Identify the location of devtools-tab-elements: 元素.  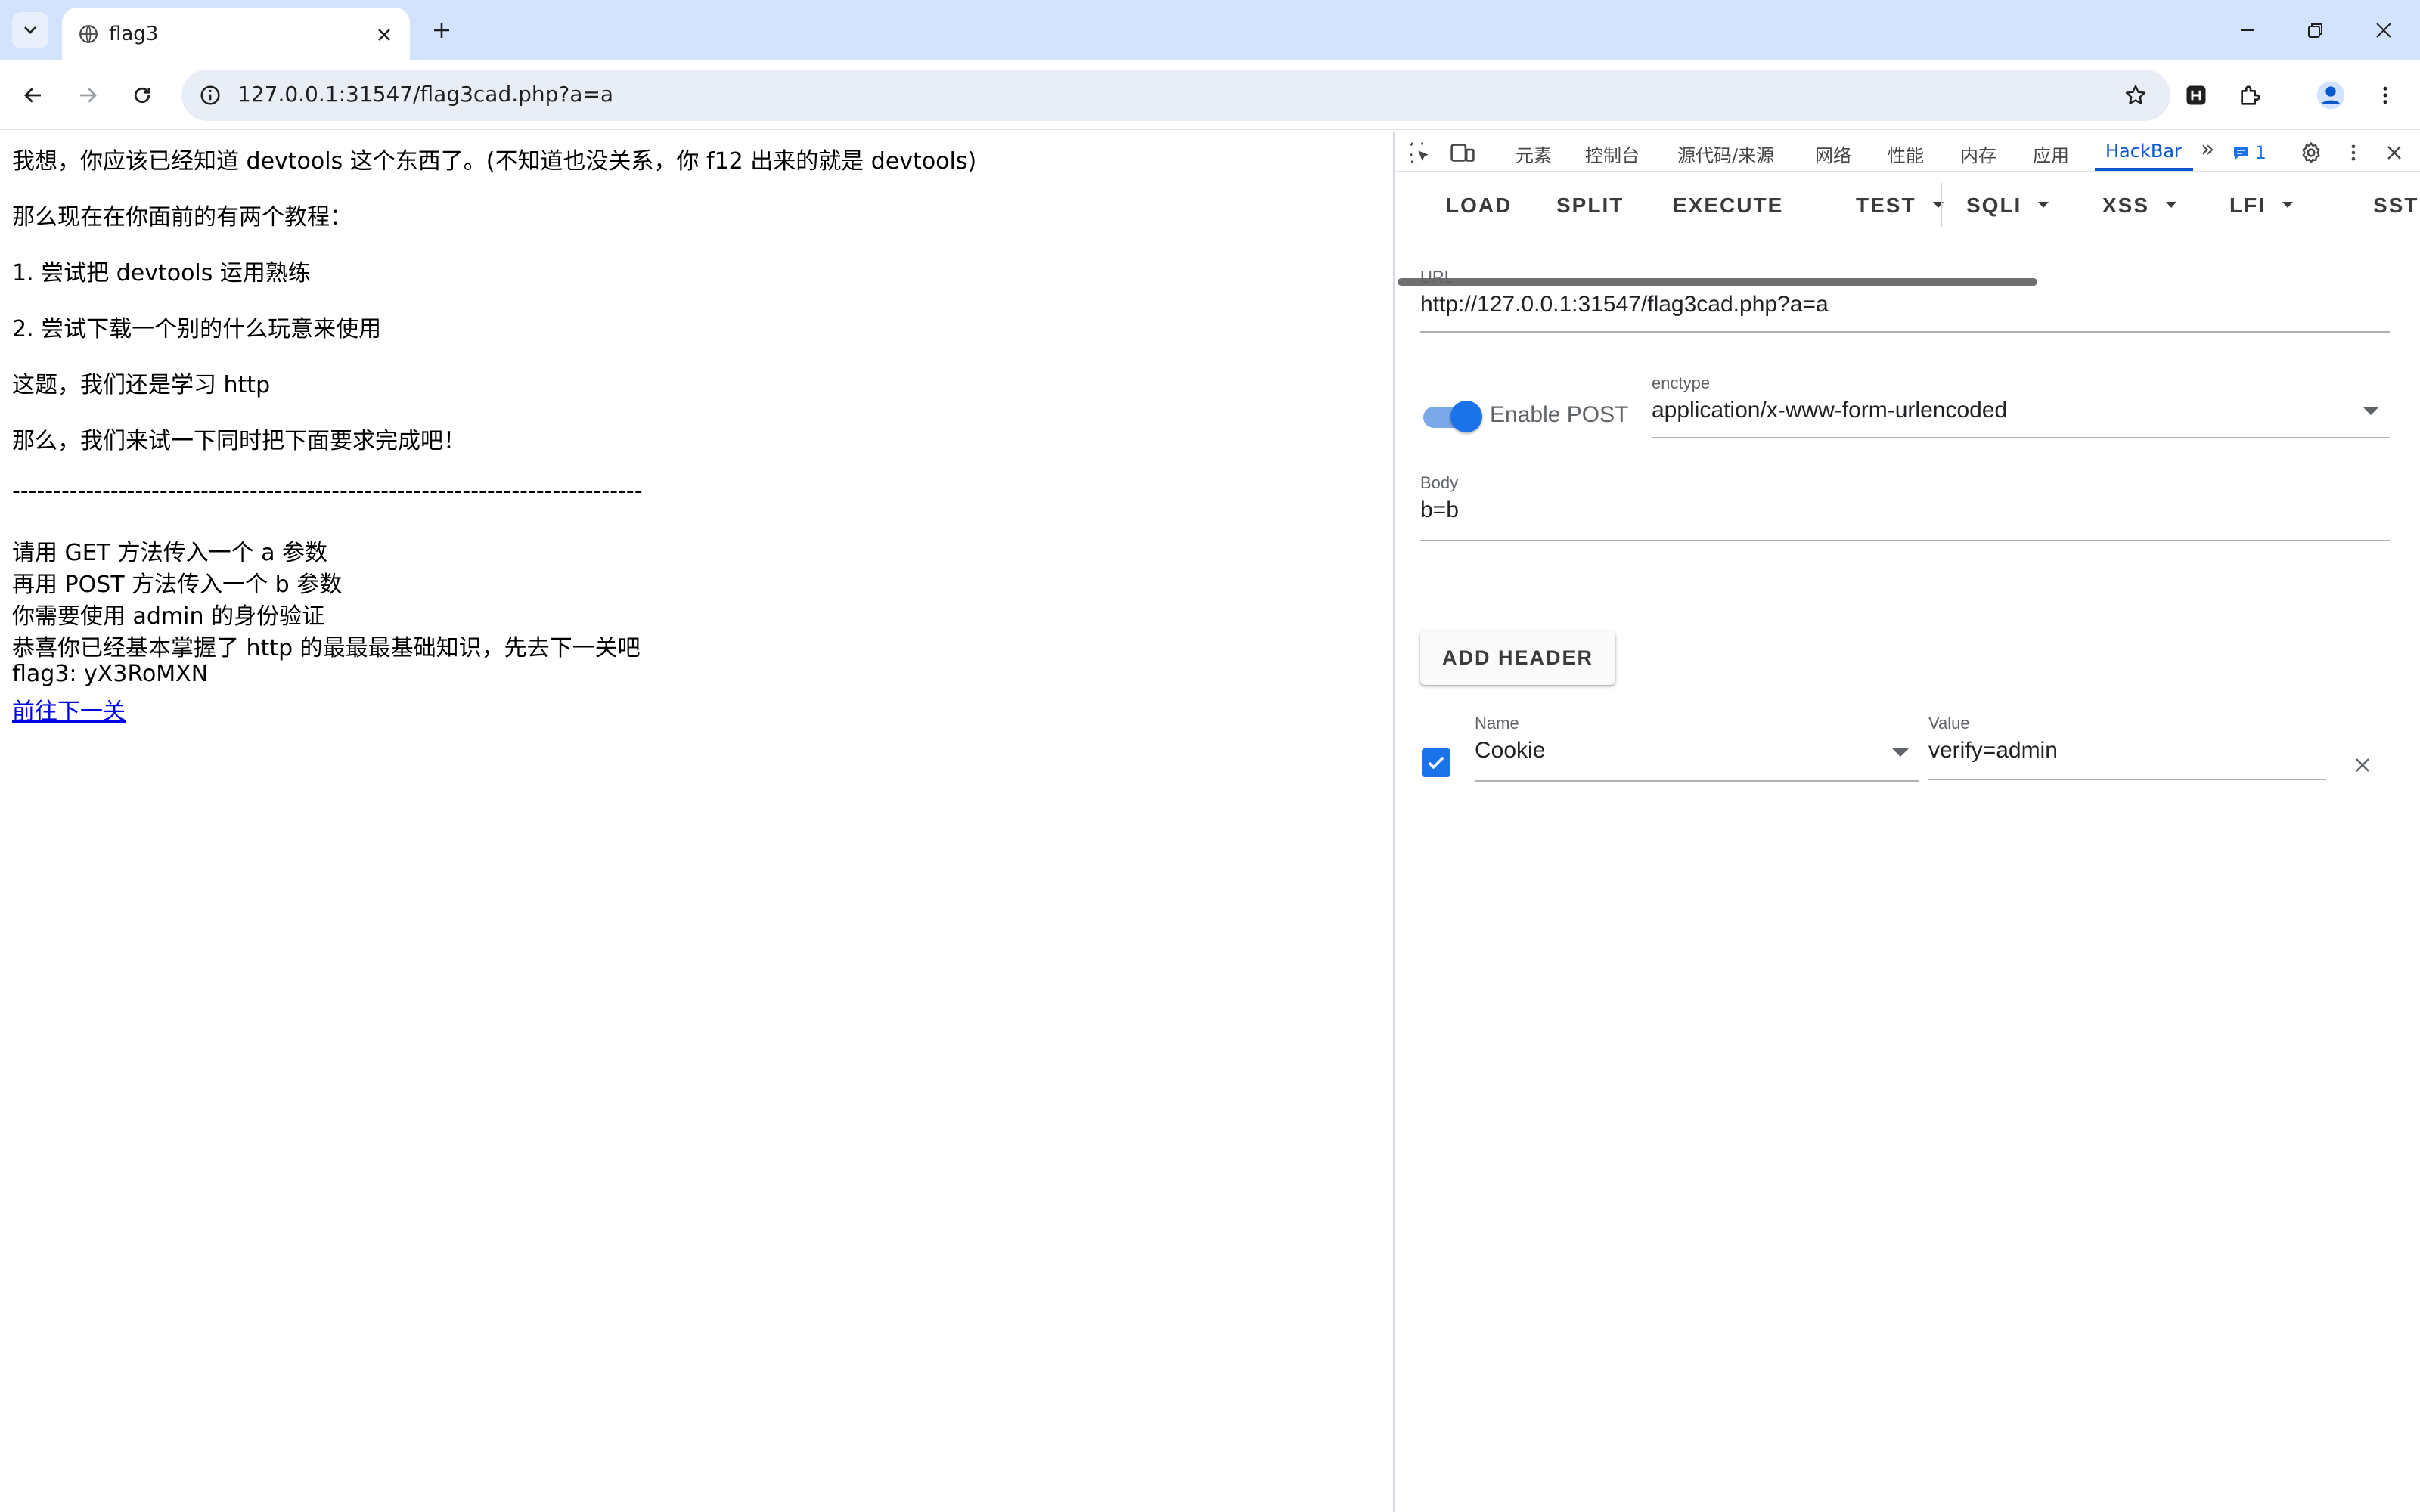
(1534, 154).